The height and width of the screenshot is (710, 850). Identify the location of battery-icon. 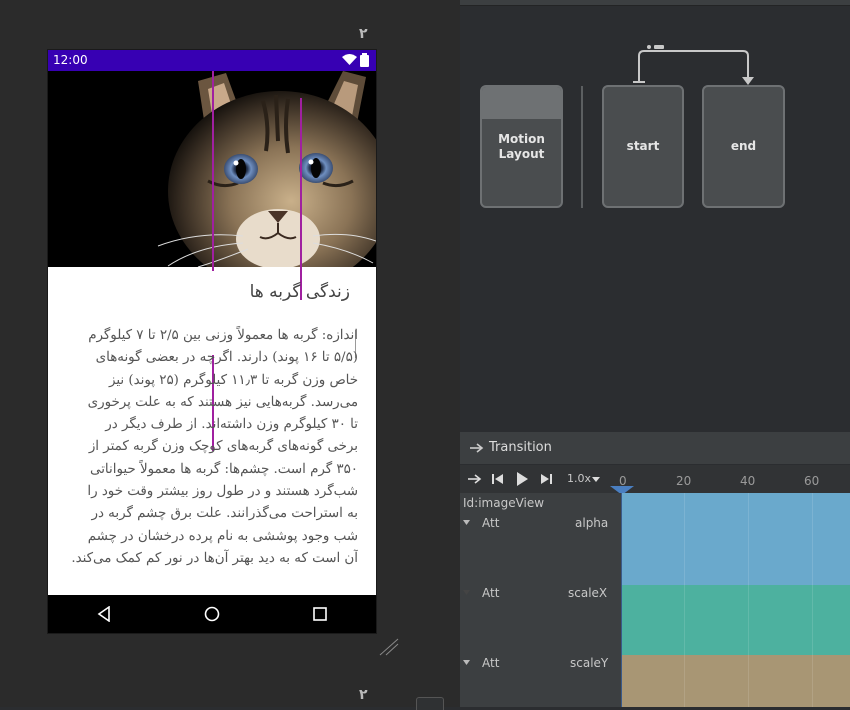
(364, 60).